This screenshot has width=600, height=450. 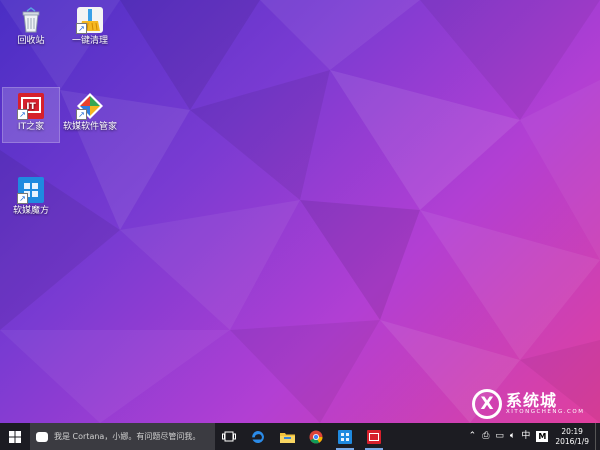 I want to click on file-explorer-icon, so click(x=287, y=437).